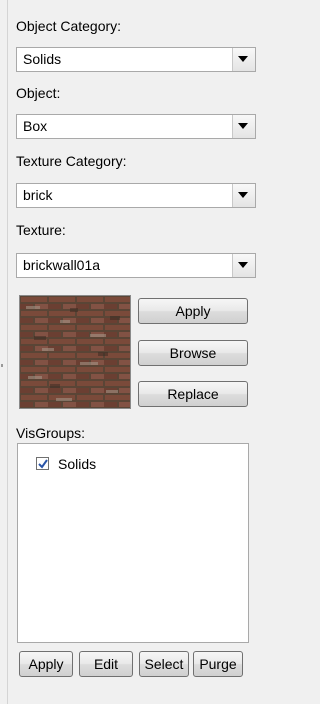  I want to click on object-label: Object:, so click(38, 93).